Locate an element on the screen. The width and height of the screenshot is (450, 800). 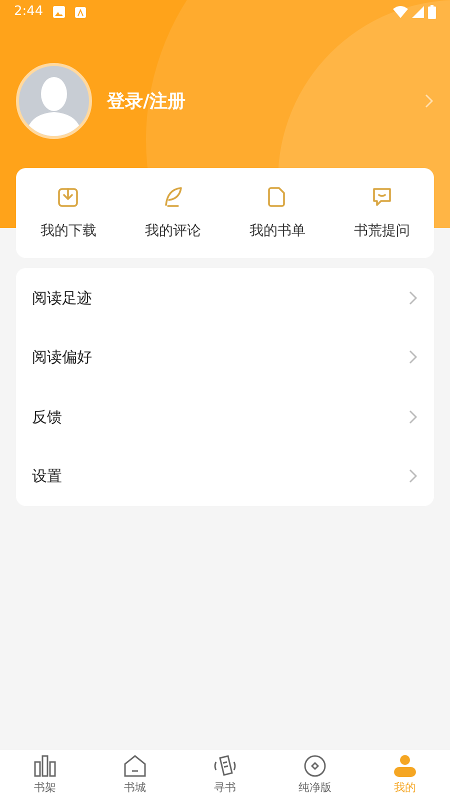
quick-action: 我的下载 is located at coordinates (68, 213).